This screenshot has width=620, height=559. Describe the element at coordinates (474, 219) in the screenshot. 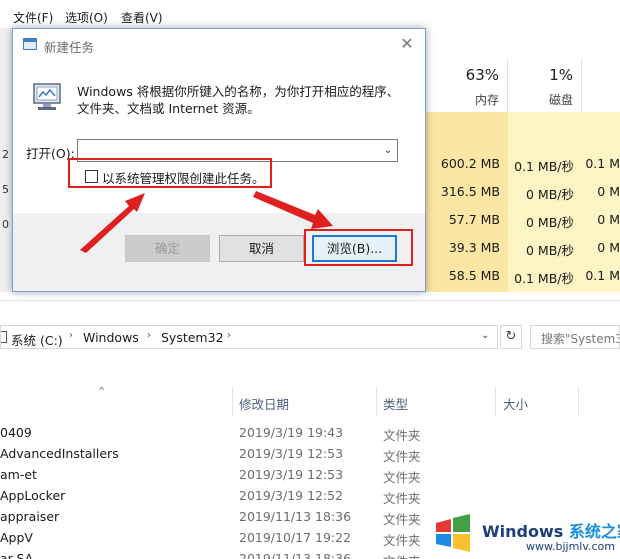

I see `row-memory: 57.7 MB` at that location.